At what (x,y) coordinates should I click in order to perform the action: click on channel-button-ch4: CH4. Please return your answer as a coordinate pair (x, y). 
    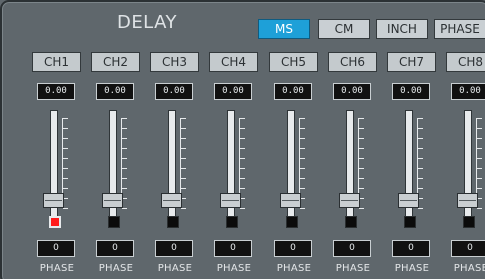
    Looking at the image, I should click on (233, 62).